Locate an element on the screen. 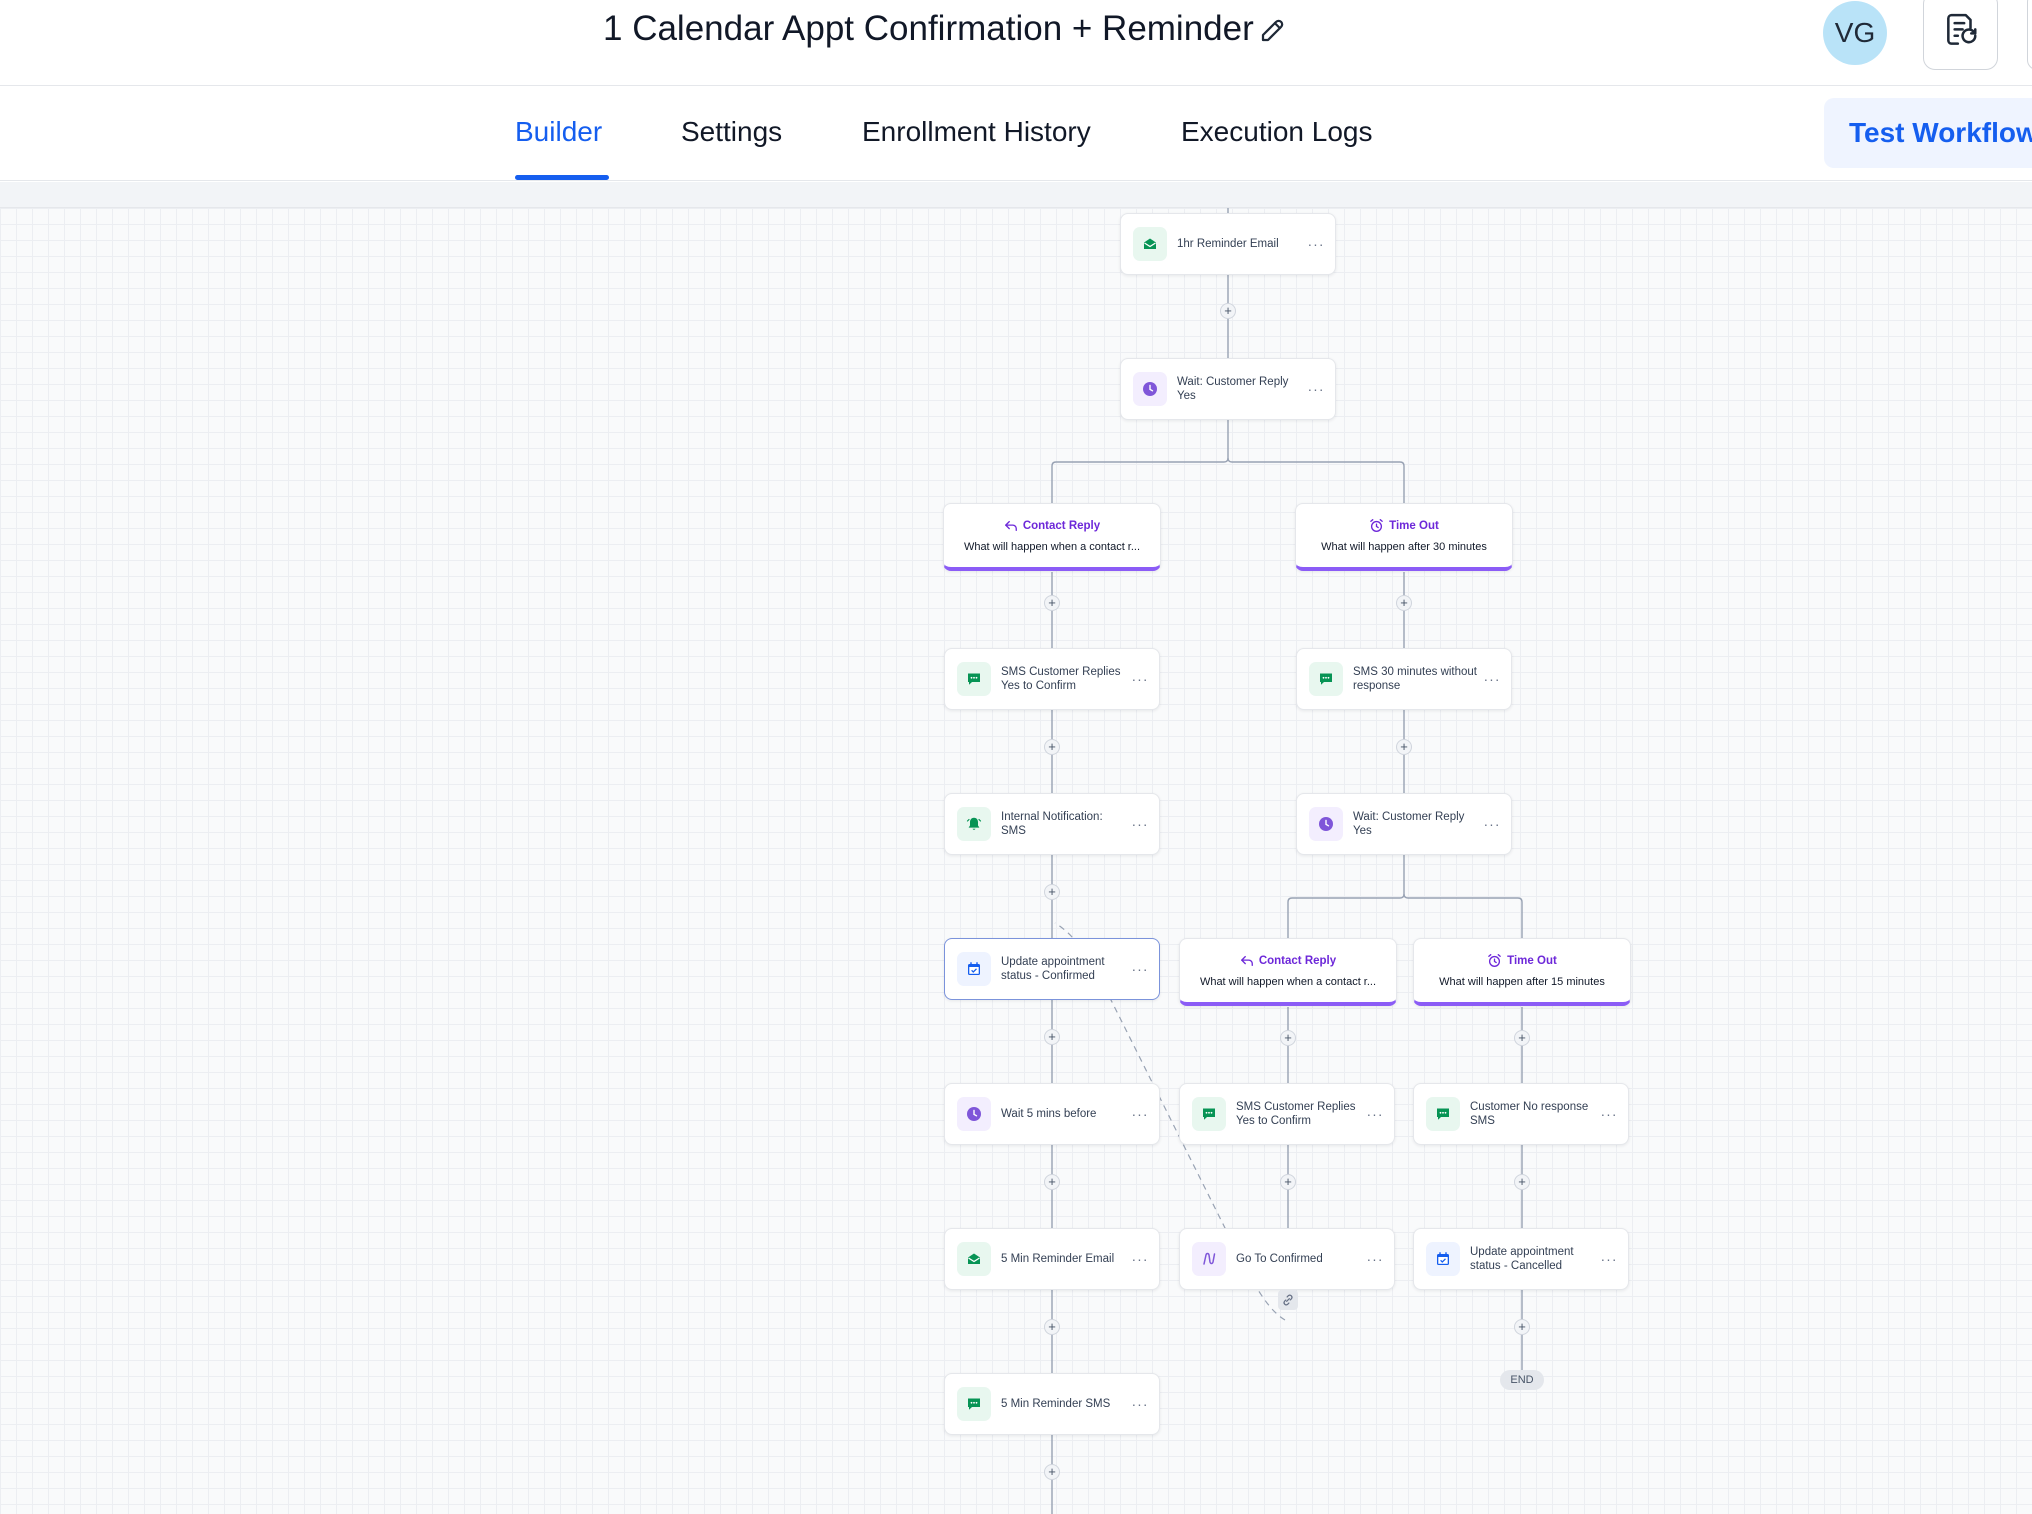  node-sms-30-minutes-no-response: SMS 30 minutes without response ··· is located at coordinates (1404, 679).